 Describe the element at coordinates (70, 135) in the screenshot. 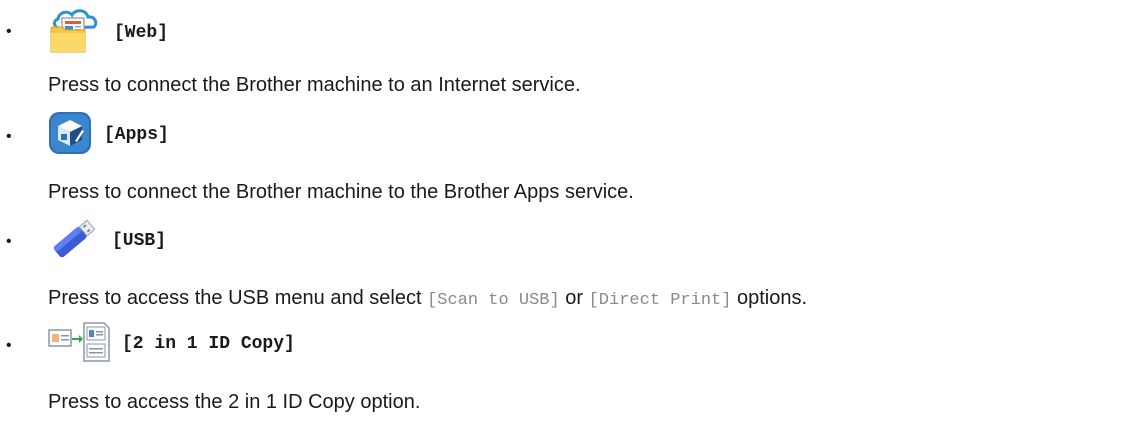

I see `apps-cube-icon` at that location.